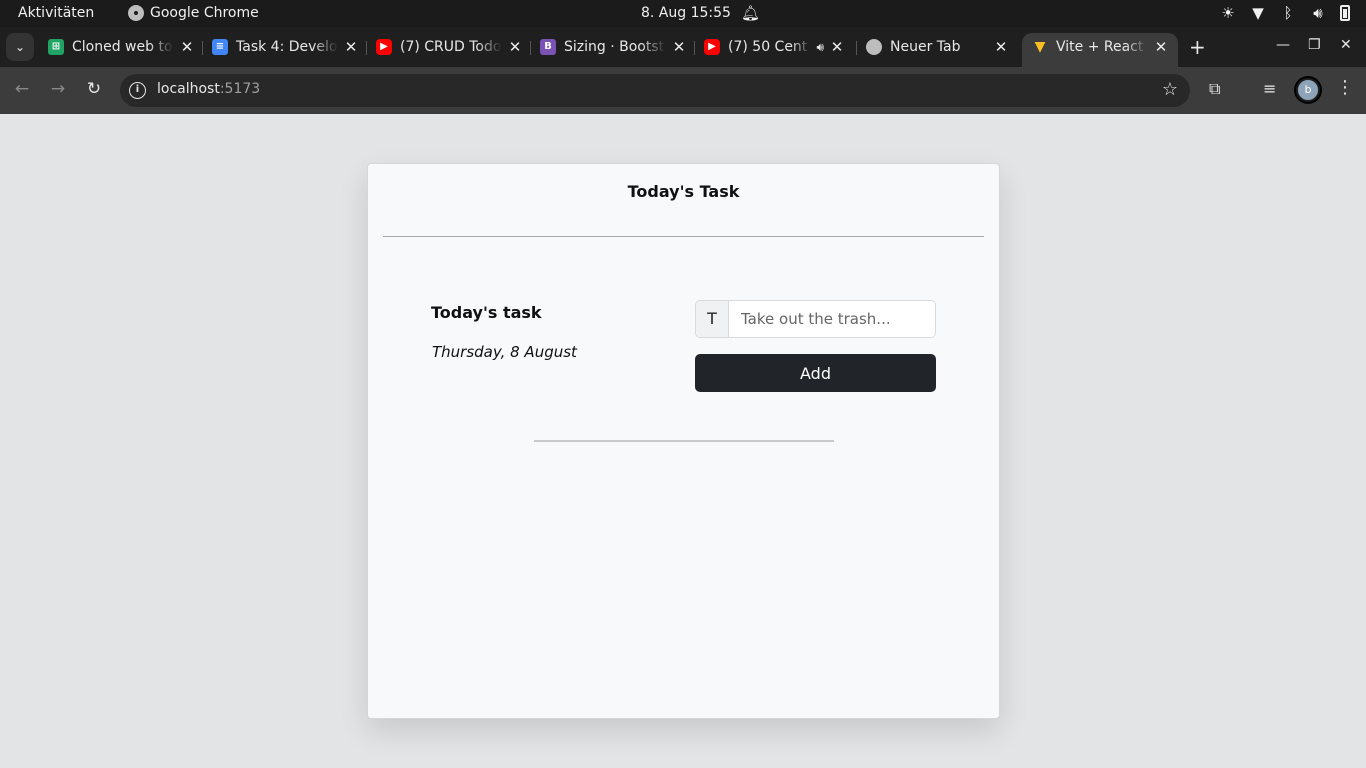 This screenshot has height=768, width=1366. Describe the element at coordinates (220, 47) in the screenshot. I see `docs-icon: ≡` at that location.